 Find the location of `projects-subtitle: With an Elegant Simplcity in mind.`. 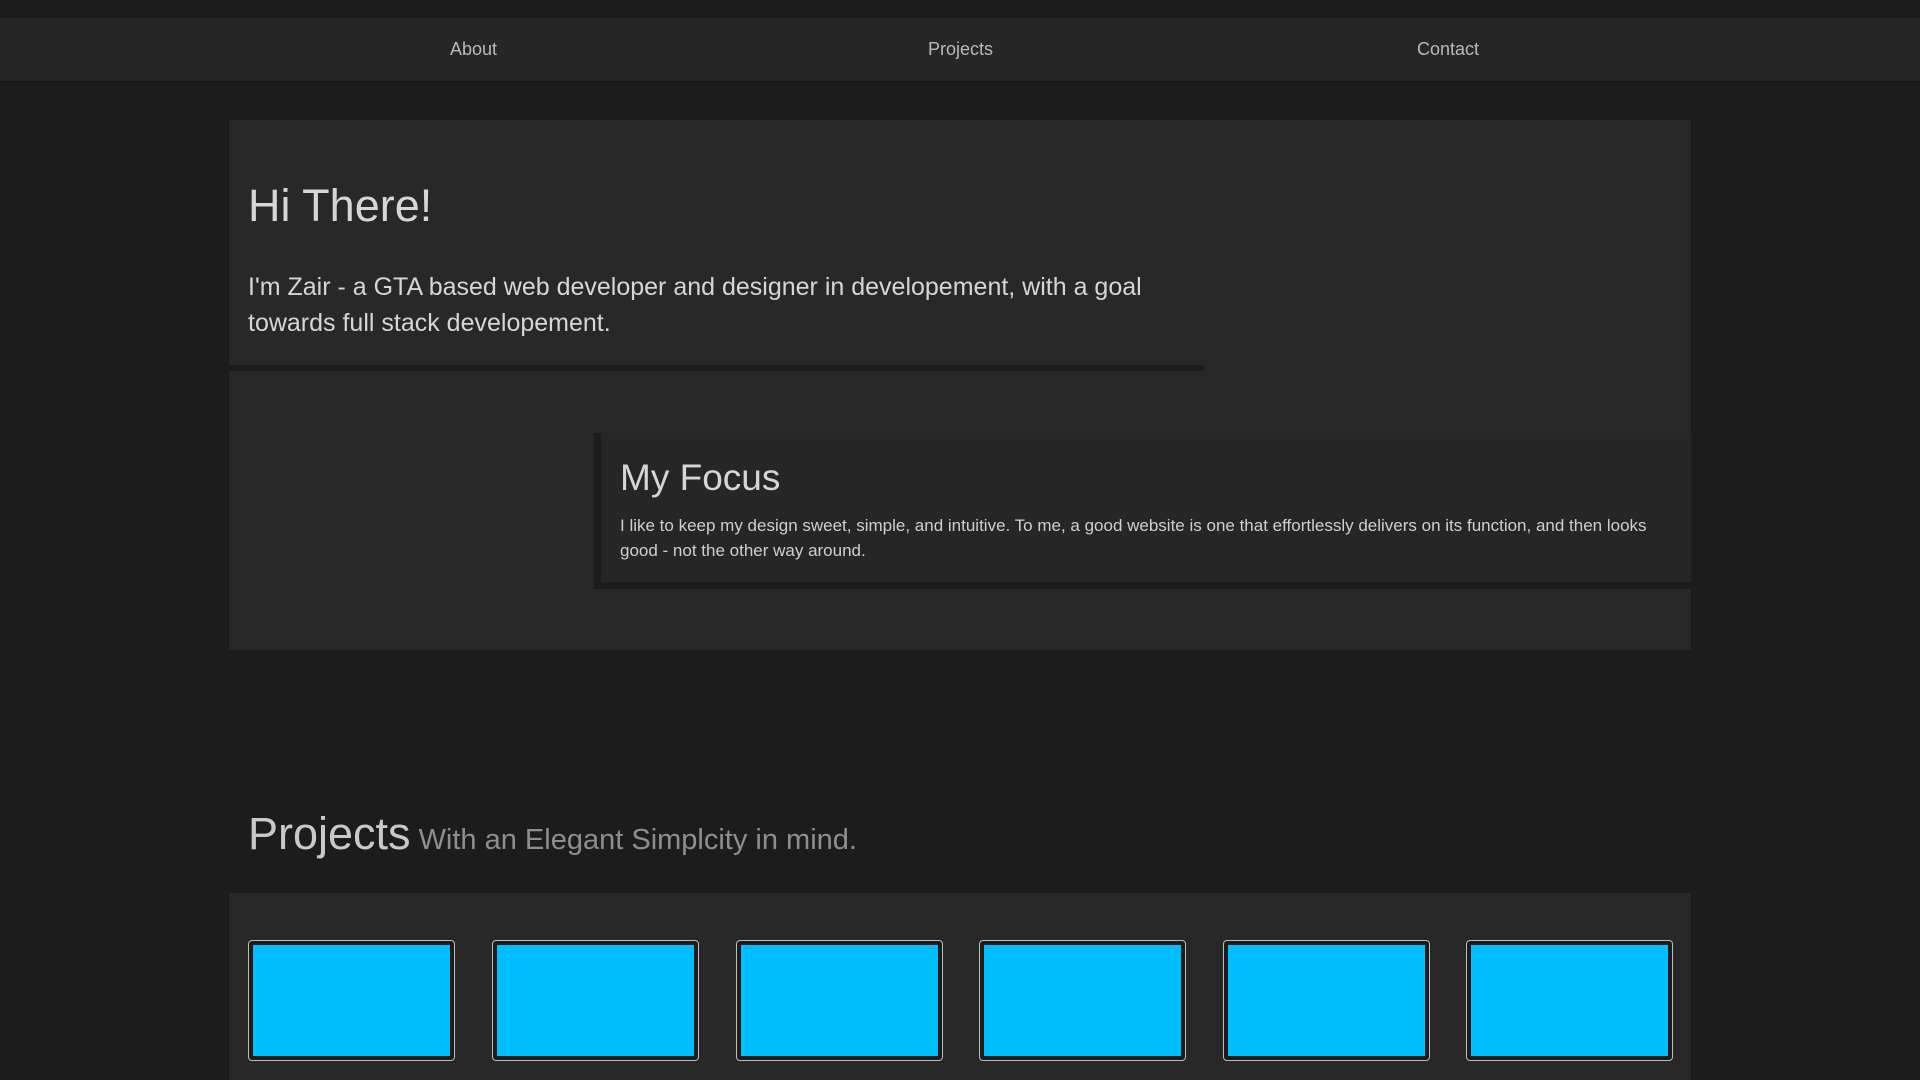

projects-subtitle: With an Elegant Simplcity in mind. is located at coordinates (637, 840).